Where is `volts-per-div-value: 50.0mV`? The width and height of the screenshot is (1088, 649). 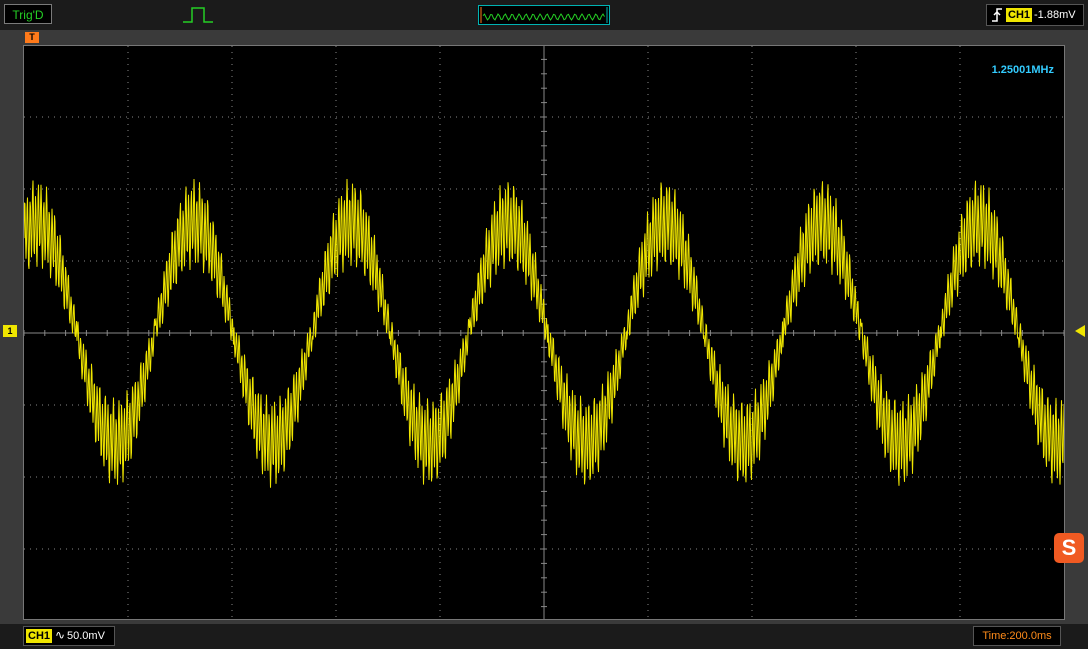
volts-per-div-value: 50.0mV is located at coordinates (86, 636).